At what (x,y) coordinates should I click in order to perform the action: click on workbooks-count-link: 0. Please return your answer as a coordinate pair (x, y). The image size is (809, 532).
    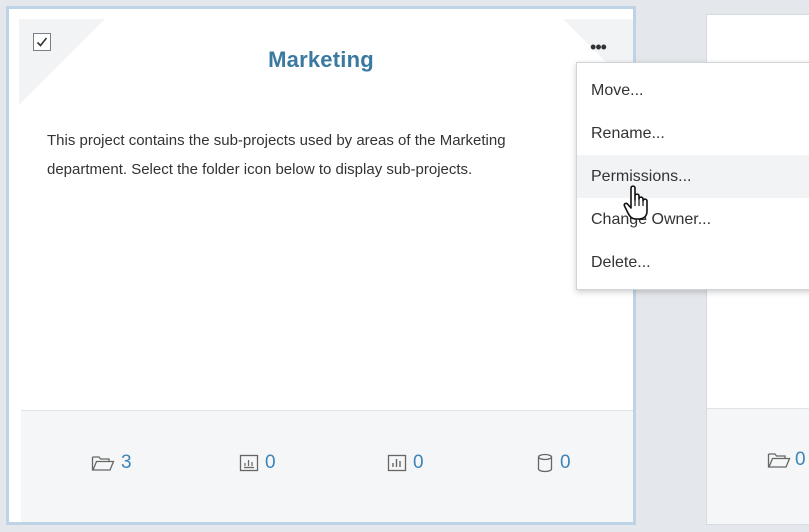
    Looking at the image, I should click on (257, 463).